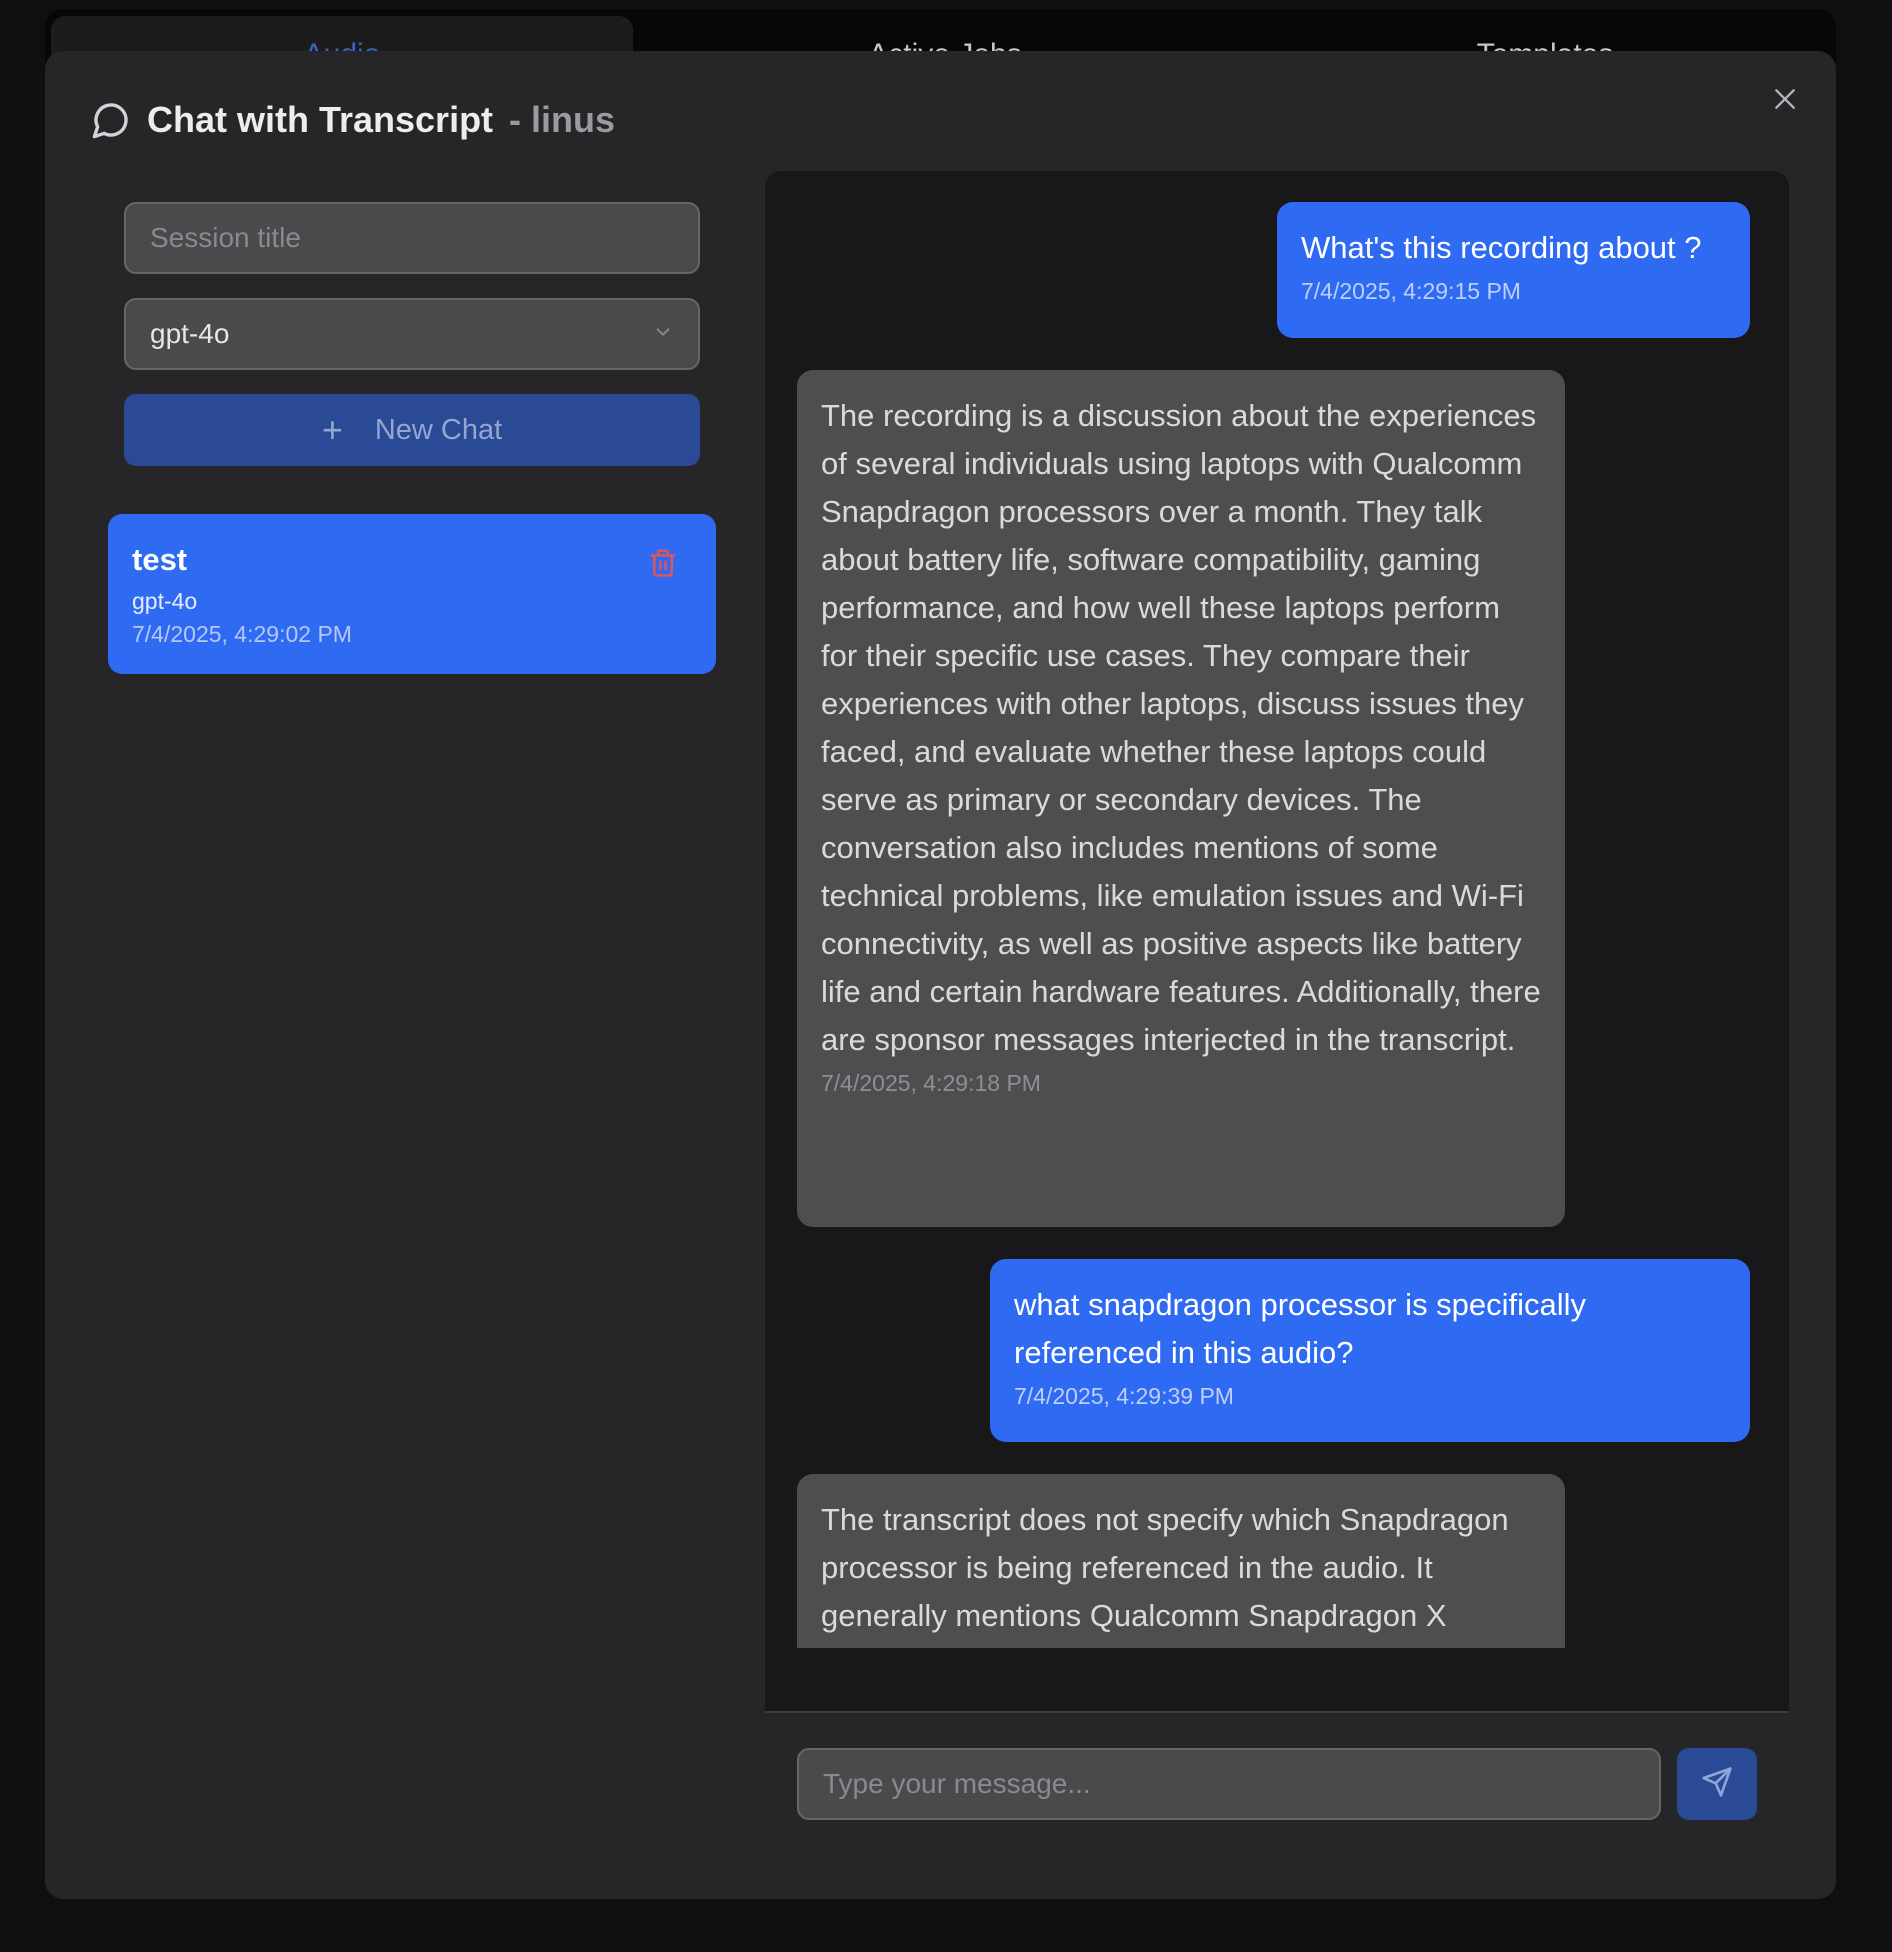  Describe the element at coordinates (1229, 1784) in the screenshot. I see `message-input` at that location.